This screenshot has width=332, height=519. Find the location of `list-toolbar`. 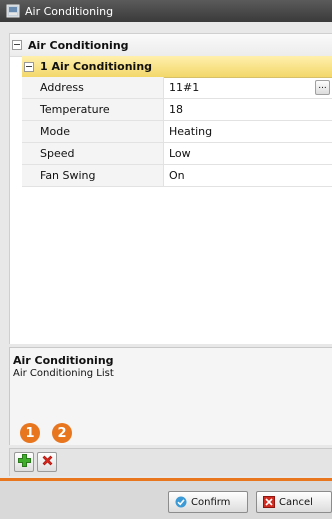

list-toolbar is located at coordinates (170, 462).